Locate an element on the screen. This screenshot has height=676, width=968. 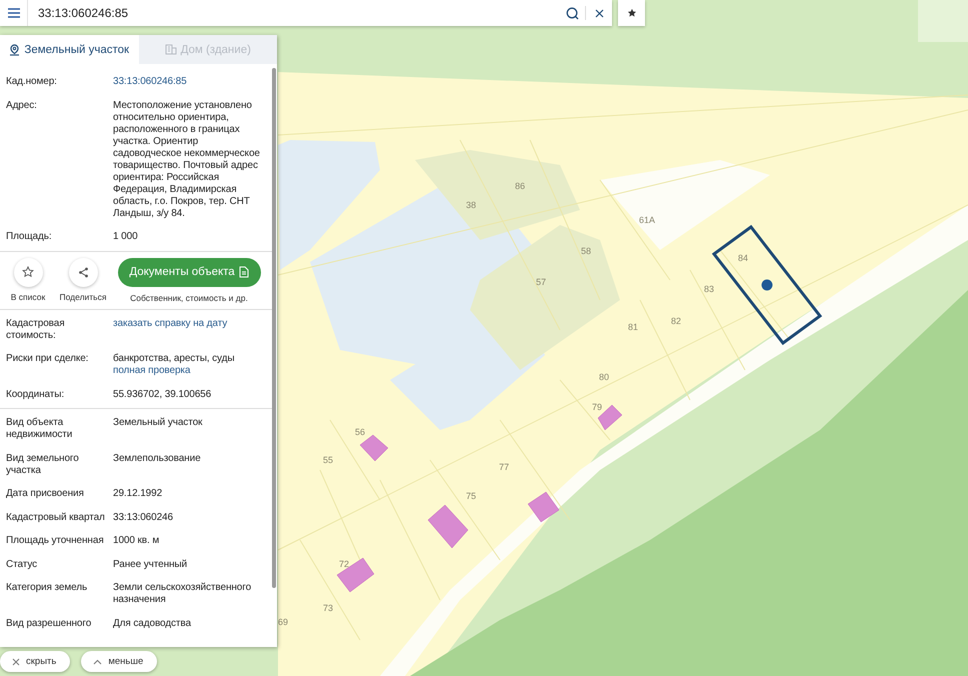
search-icon is located at coordinates (572, 13).